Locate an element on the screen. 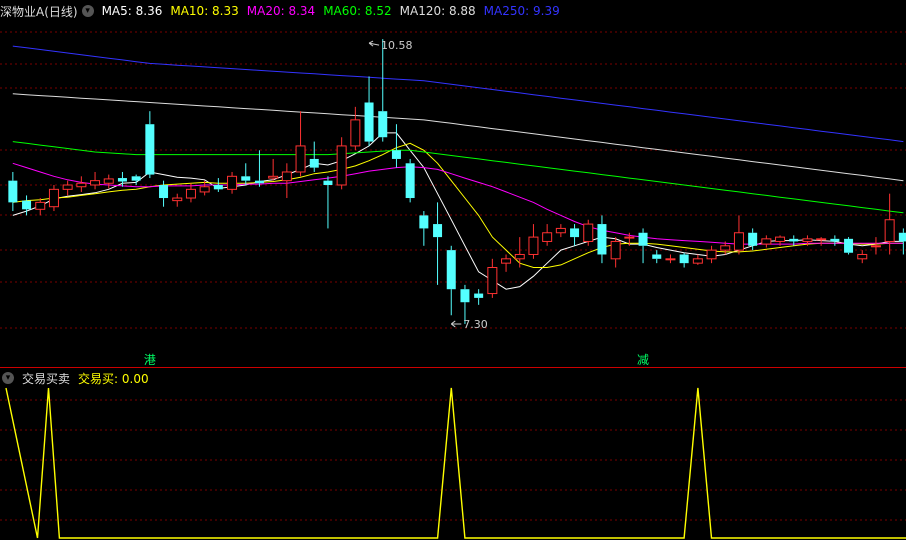  ma20-label: MA20: 8.34 is located at coordinates (281, 11).